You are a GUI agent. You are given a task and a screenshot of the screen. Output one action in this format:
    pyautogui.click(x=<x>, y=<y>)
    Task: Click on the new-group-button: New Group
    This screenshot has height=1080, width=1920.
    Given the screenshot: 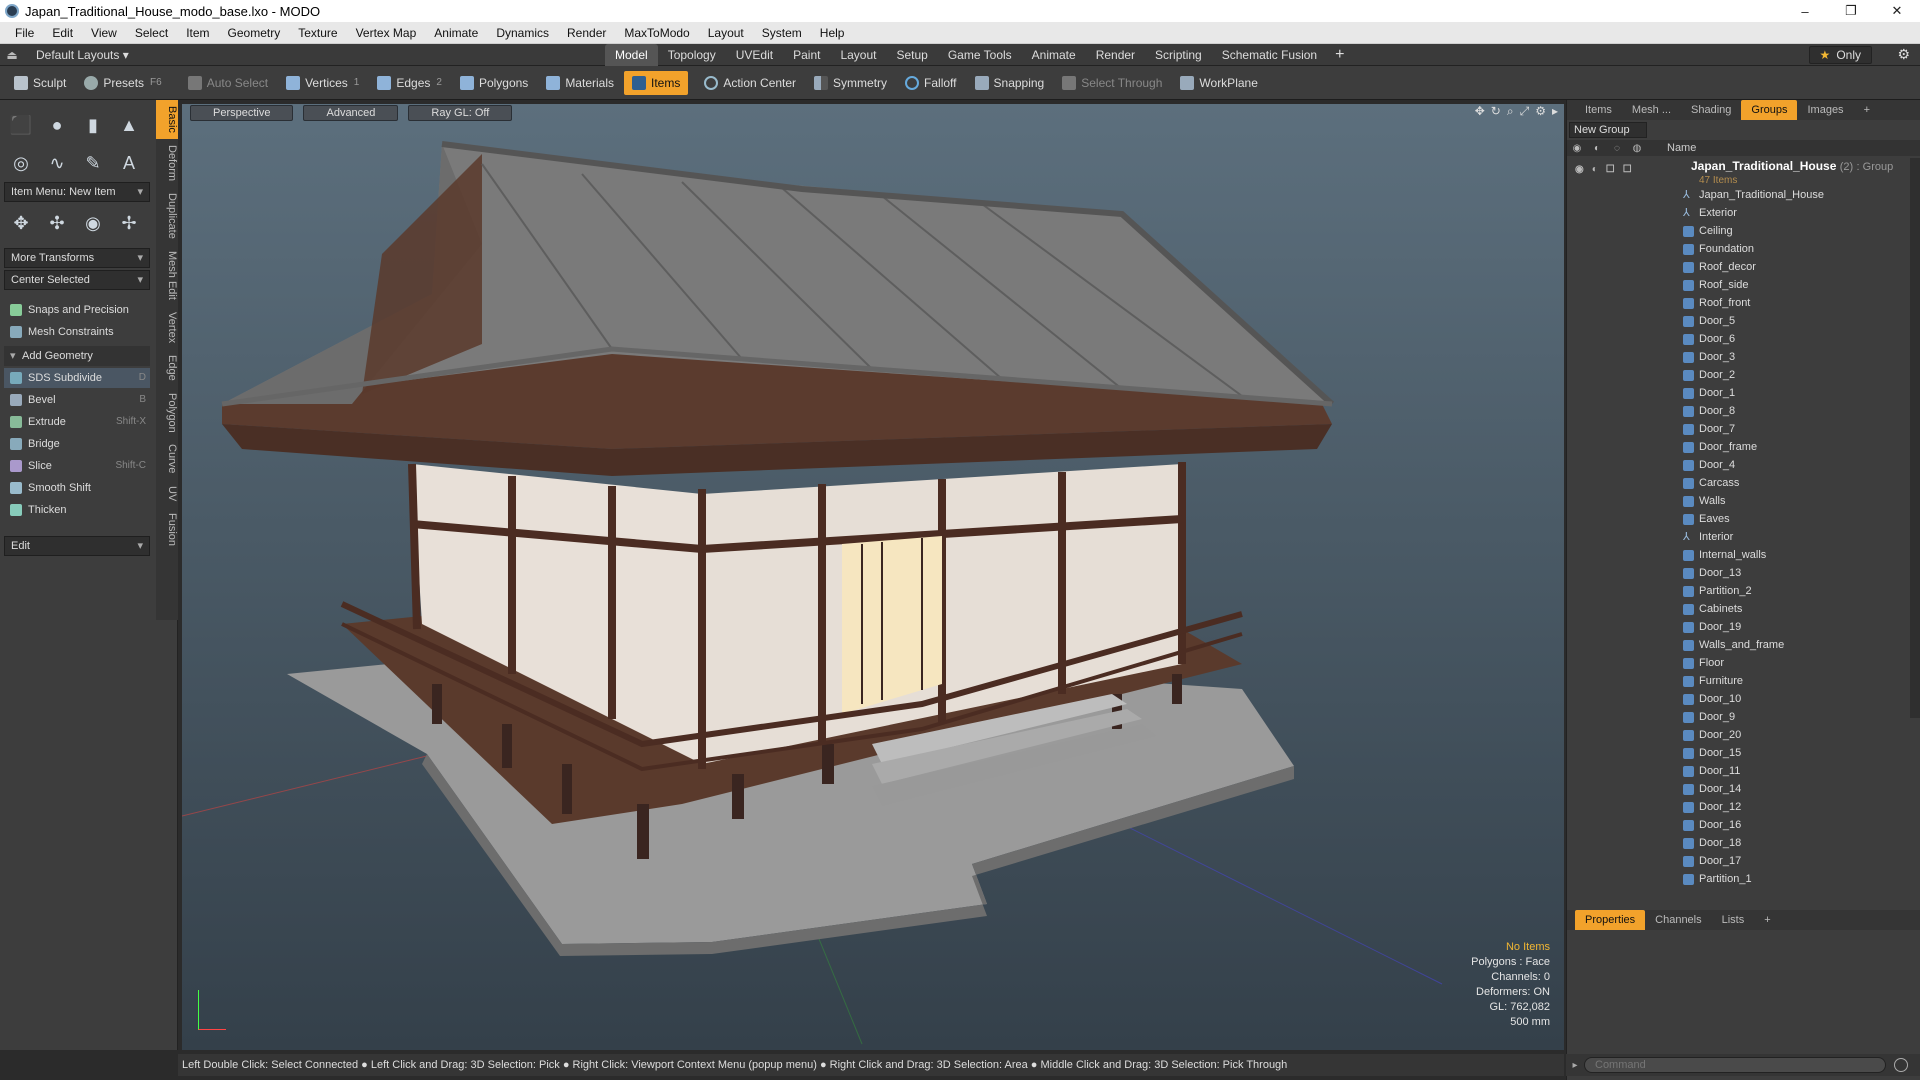 What is the action you would take?
    pyautogui.click(x=1608, y=130)
    